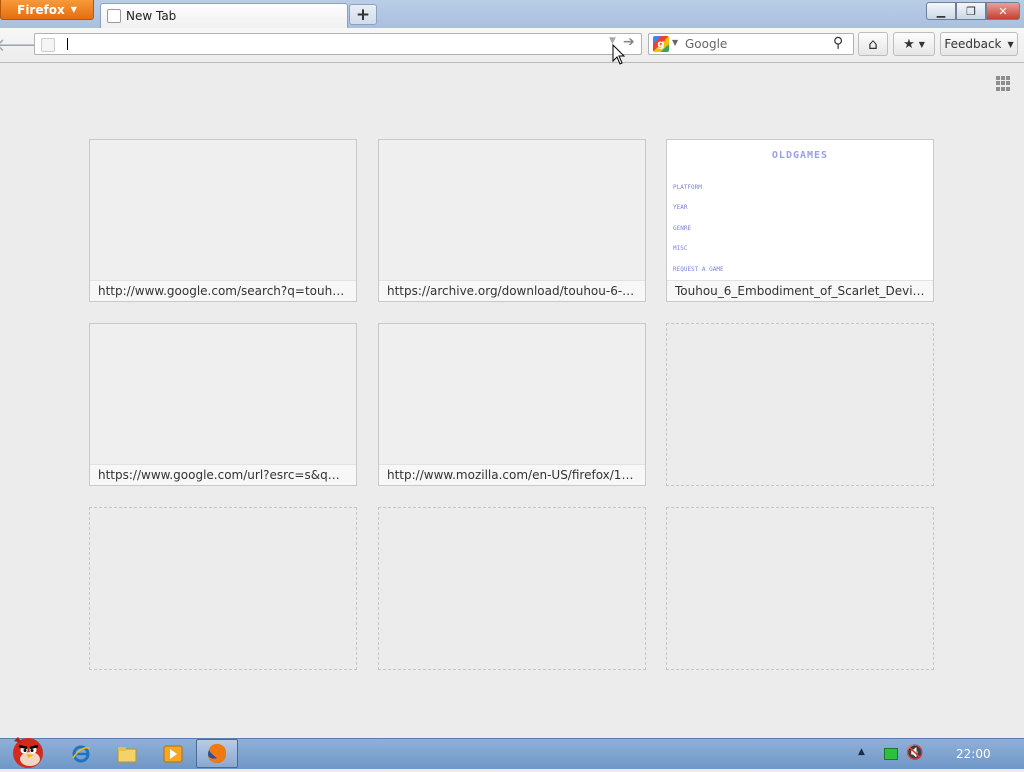 The height and width of the screenshot is (772, 1024). What do you see at coordinates (838, 43) in the screenshot?
I see `magnifier-icon: ⚲` at bounding box center [838, 43].